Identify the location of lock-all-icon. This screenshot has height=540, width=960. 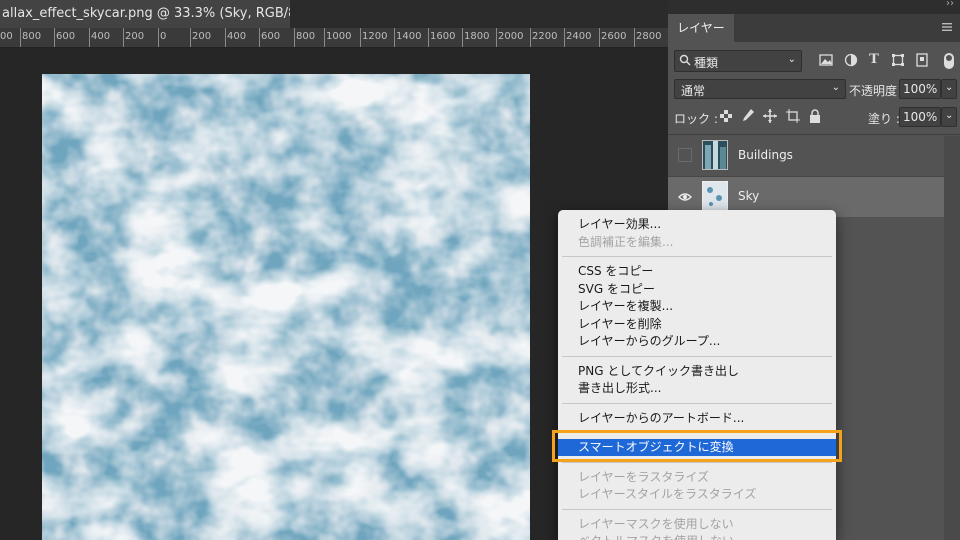
(815, 117).